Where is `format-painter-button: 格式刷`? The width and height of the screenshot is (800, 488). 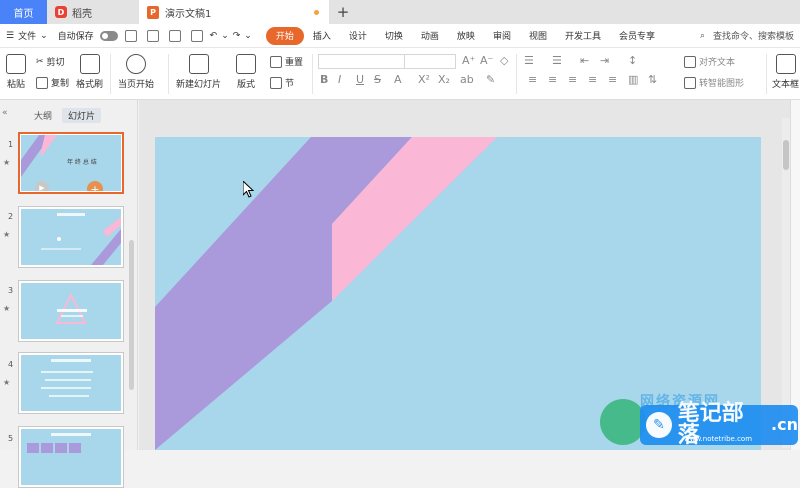
format-painter-button: 格式刷 is located at coordinates (89, 72).